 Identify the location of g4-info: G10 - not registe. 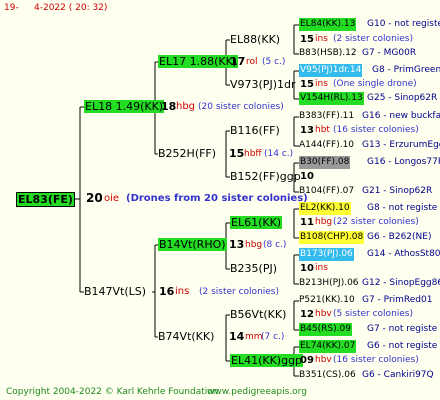
(403, 24).